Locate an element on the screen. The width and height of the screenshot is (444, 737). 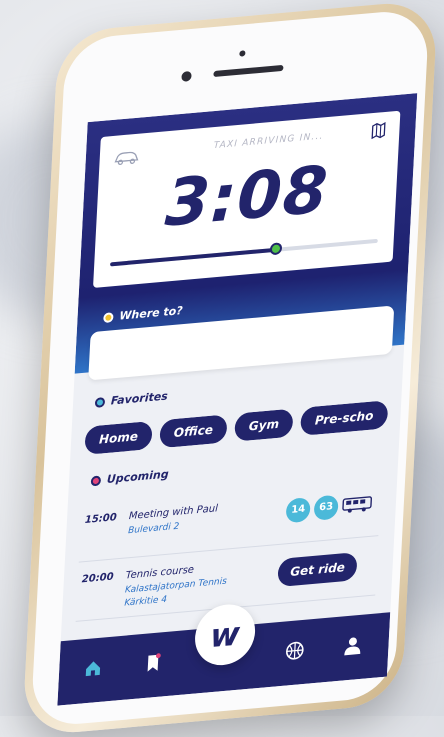
arrival-countdown: 3:08 is located at coordinates (247, 197).